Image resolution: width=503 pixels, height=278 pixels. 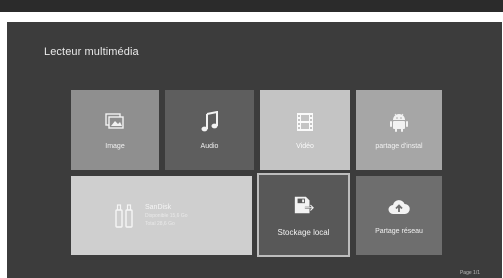 What do you see at coordinates (115, 146) in the screenshot?
I see `tile-label: Image` at bounding box center [115, 146].